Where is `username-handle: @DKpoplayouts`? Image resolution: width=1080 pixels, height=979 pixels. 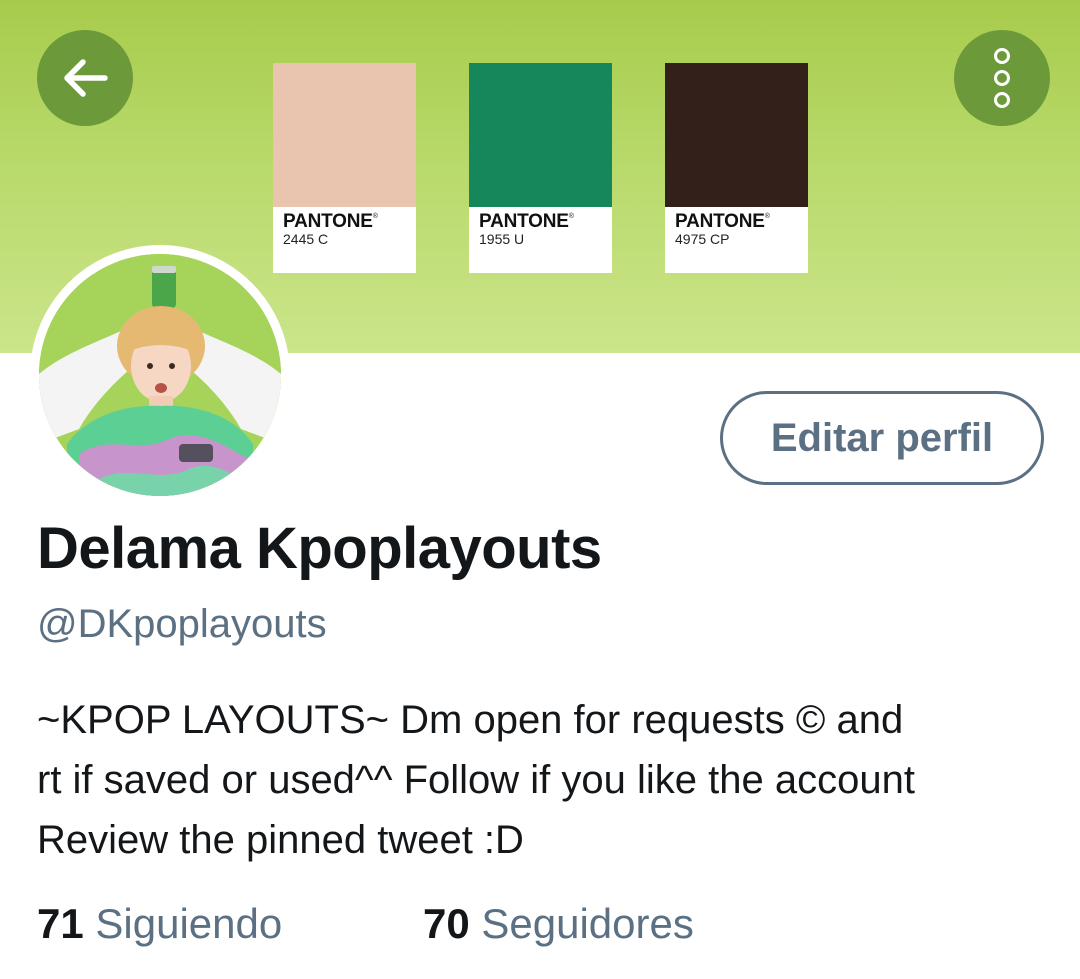
username-handle: @DKpoplayouts is located at coordinates (182, 624).